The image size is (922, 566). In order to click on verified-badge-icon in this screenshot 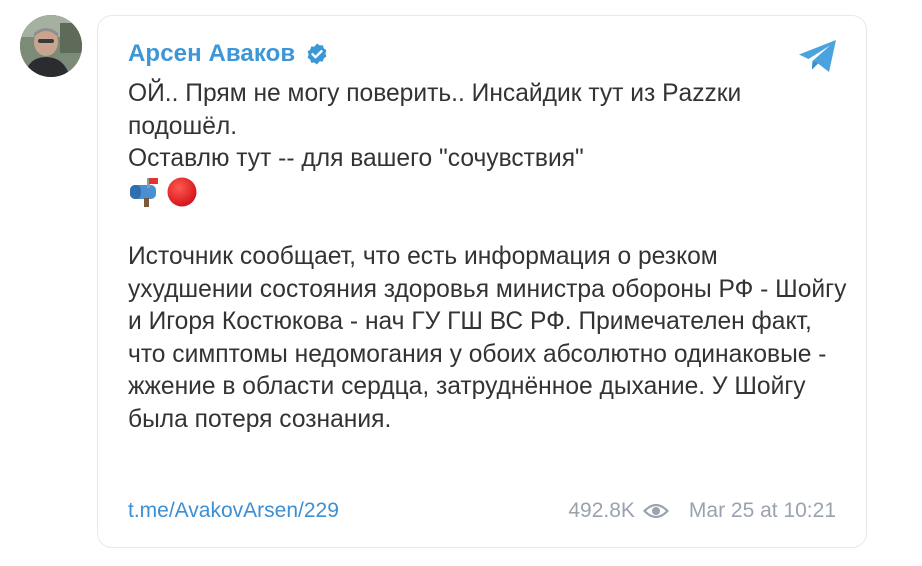, I will do `click(317, 54)`.